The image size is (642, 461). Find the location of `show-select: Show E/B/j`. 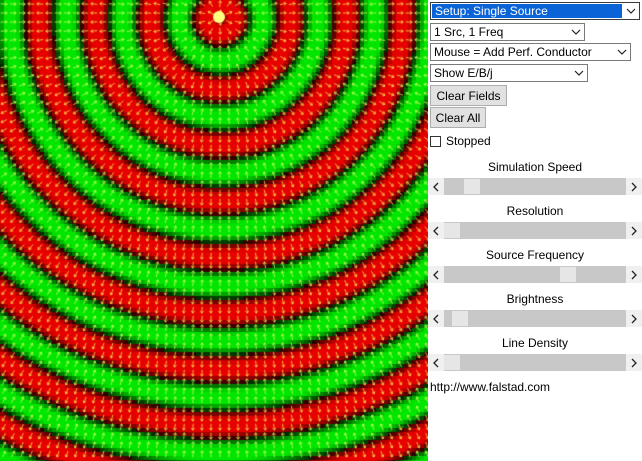

show-select: Show E/B/j is located at coordinates (509, 73).